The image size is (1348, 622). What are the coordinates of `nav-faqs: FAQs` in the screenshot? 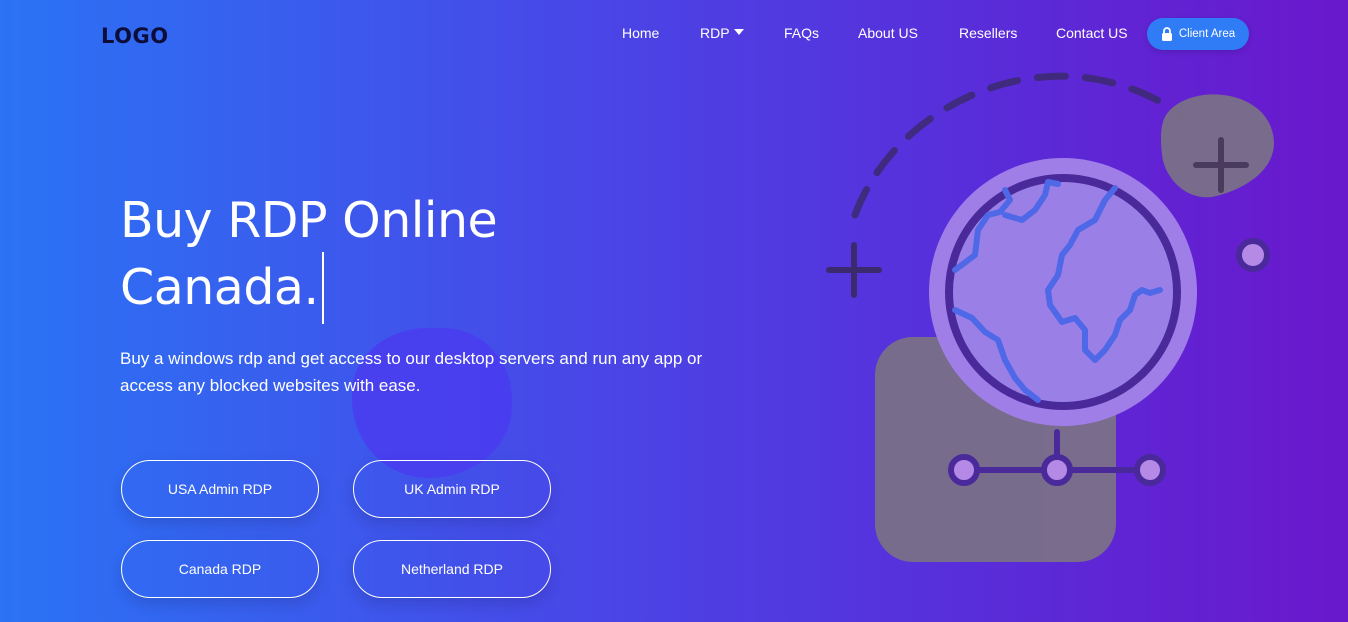 It's located at (801, 33).